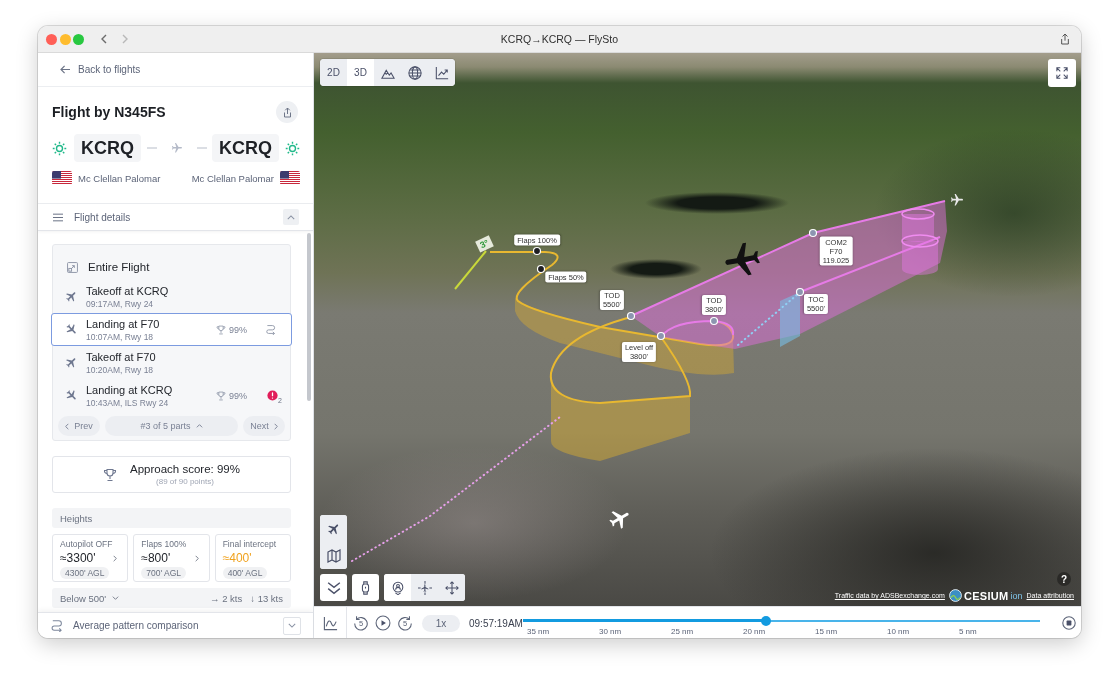 Image resolution: width=1120 pixels, height=690 pixels. What do you see at coordinates (120, 369) in the screenshot?
I see `part-time: 10:20AM, Rwy 18` at bounding box center [120, 369].